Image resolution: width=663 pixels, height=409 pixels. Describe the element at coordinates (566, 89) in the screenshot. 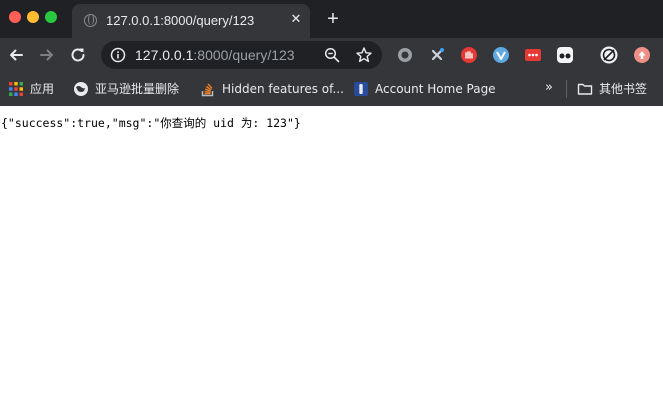

I see `bookmarks-separator` at that location.